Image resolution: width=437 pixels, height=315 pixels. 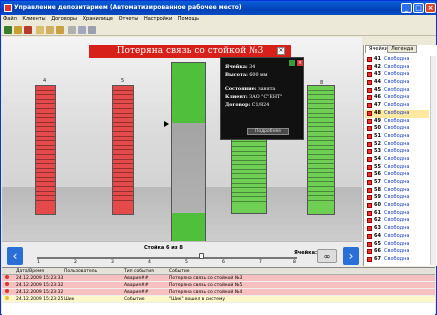 What do you see at coordinates (60, 30) in the screenshot?
I see `folder-icon` at bounding box center [60, 30].